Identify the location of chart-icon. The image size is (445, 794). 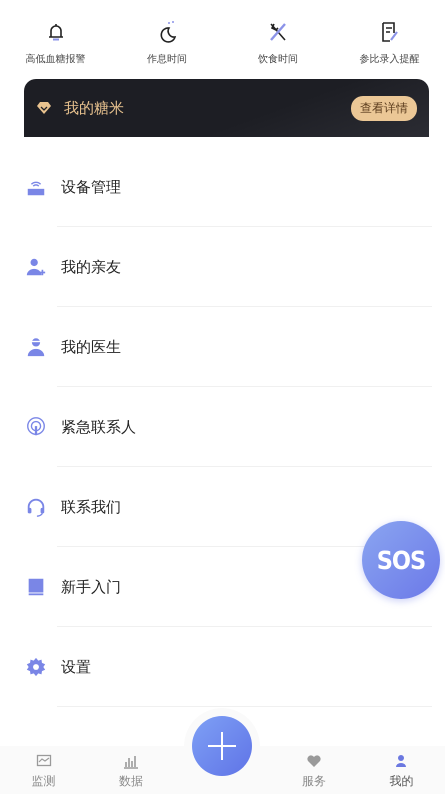
(44, 761).